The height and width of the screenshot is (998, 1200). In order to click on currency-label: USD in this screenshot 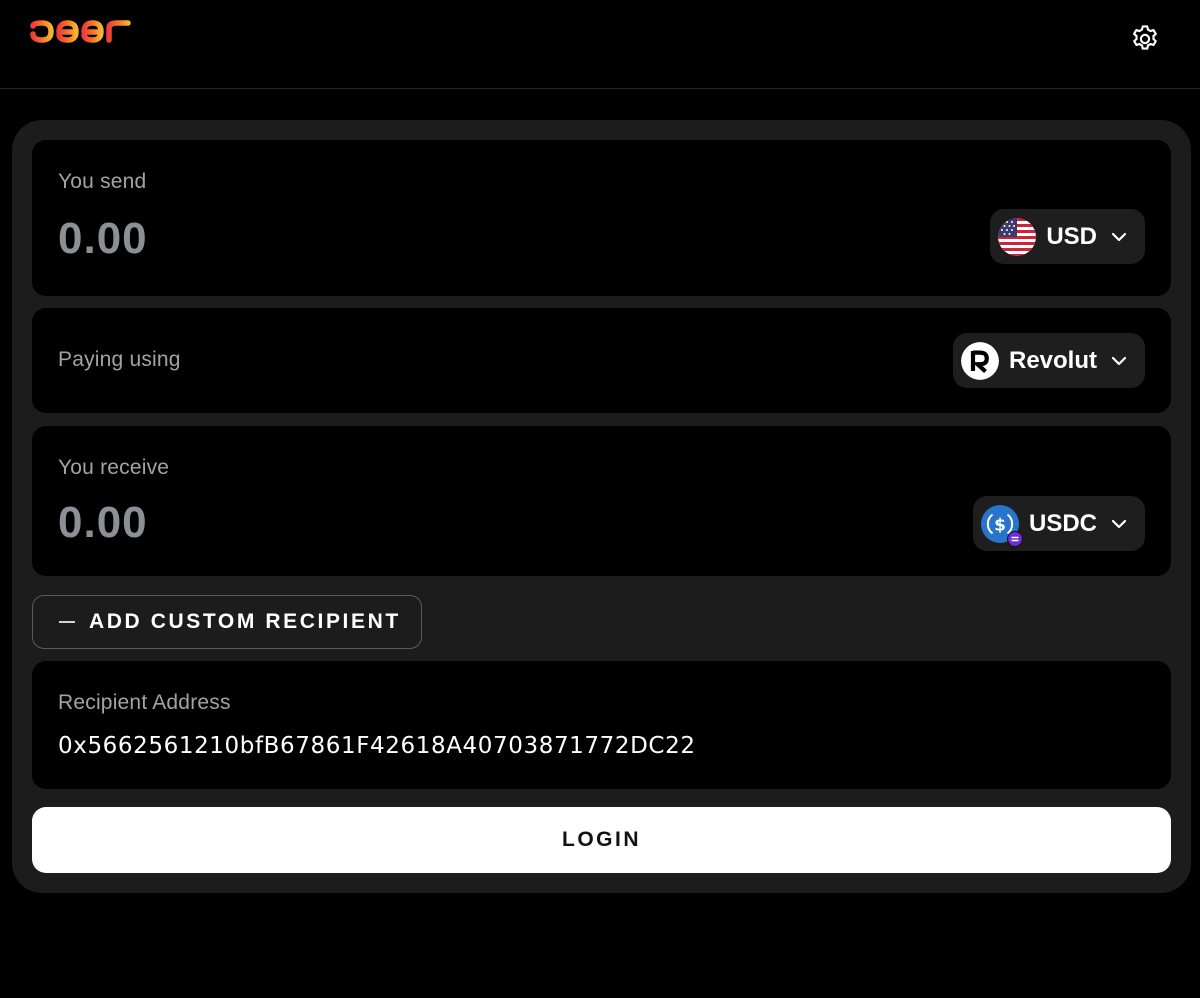, I will do `click(1071, 236)`.